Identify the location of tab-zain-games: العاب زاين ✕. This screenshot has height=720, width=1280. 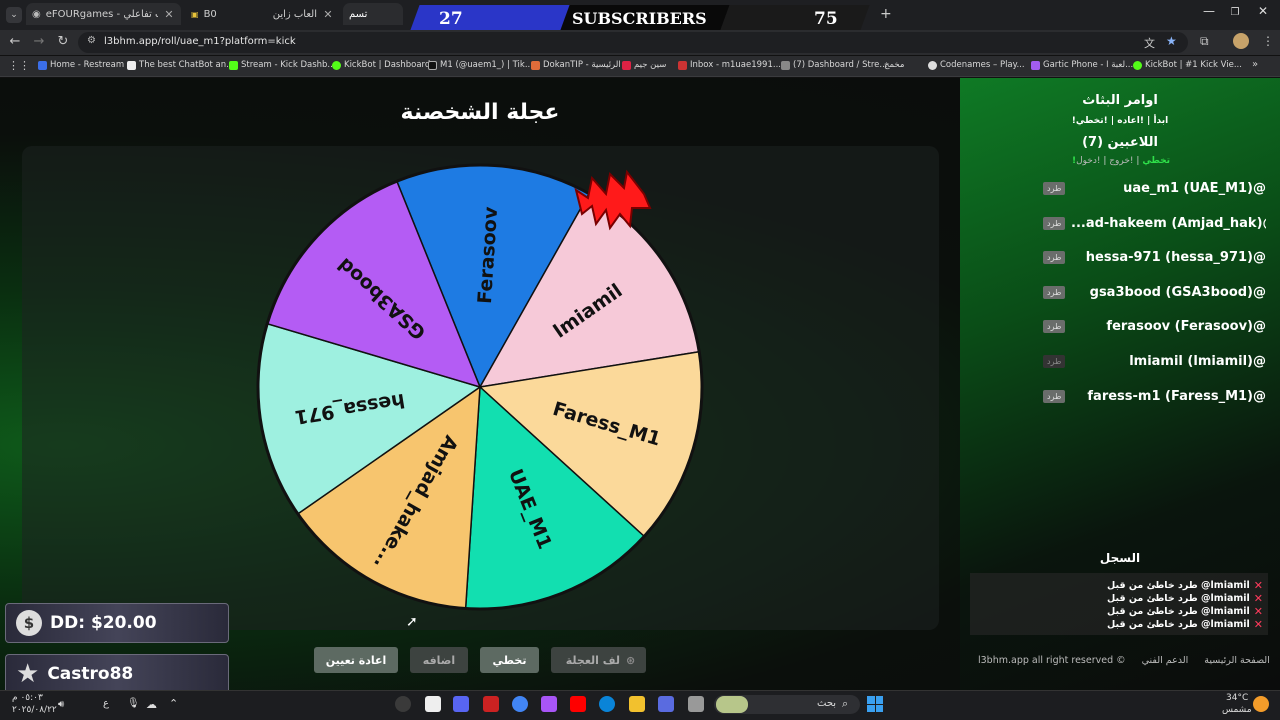
(295, 14).